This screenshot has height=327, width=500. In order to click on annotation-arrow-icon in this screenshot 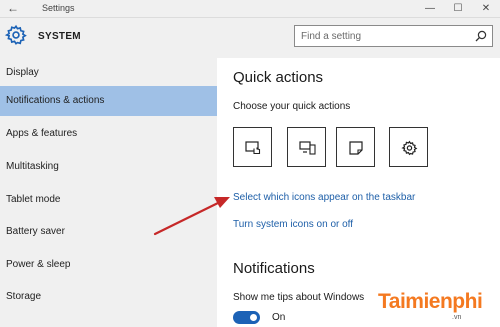, I will do `click(191, 216)`.